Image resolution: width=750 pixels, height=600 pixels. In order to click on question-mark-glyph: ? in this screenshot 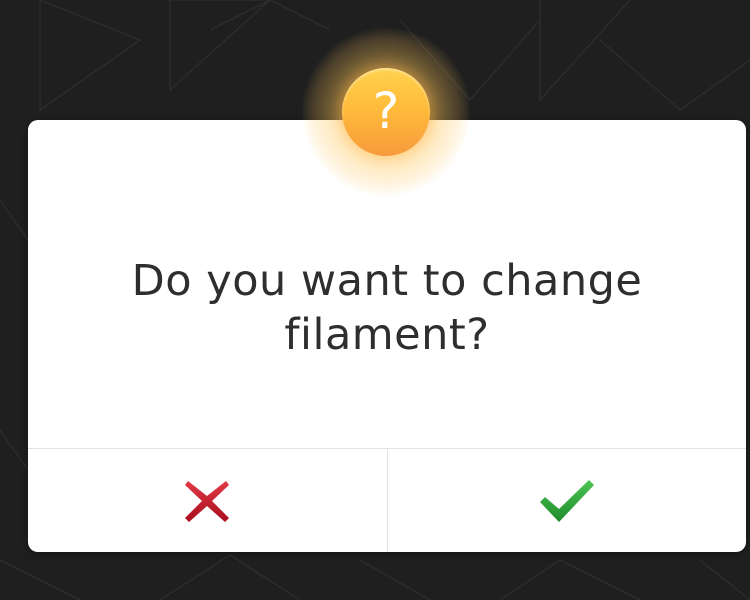, I will do `click(386, 111)`.